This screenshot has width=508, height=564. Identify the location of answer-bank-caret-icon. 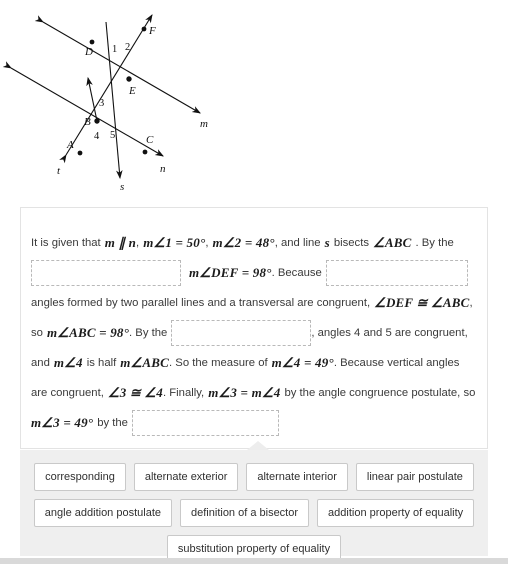
(258, 445).